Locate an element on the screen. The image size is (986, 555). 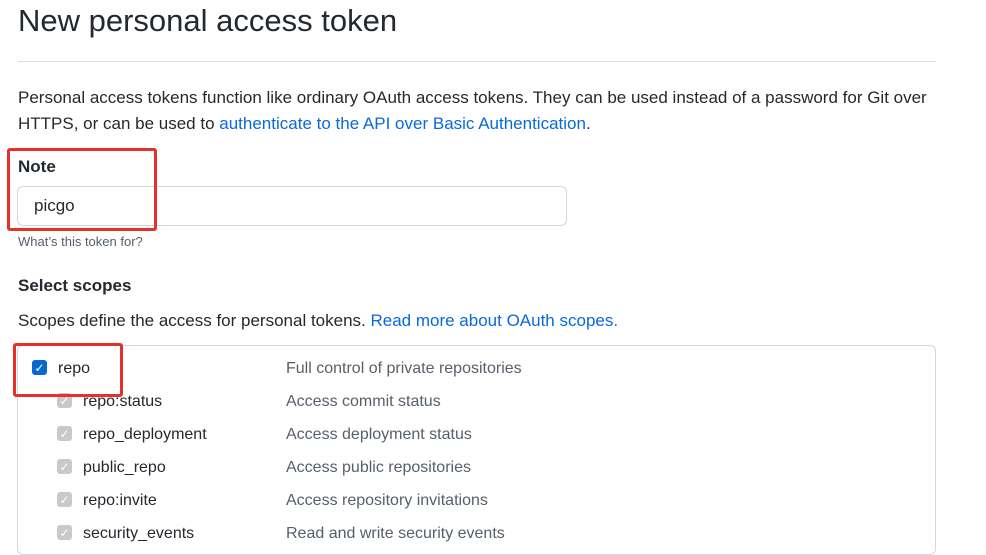
scope-checkbox-repo: ✓ is located at coordinates (39, 367).